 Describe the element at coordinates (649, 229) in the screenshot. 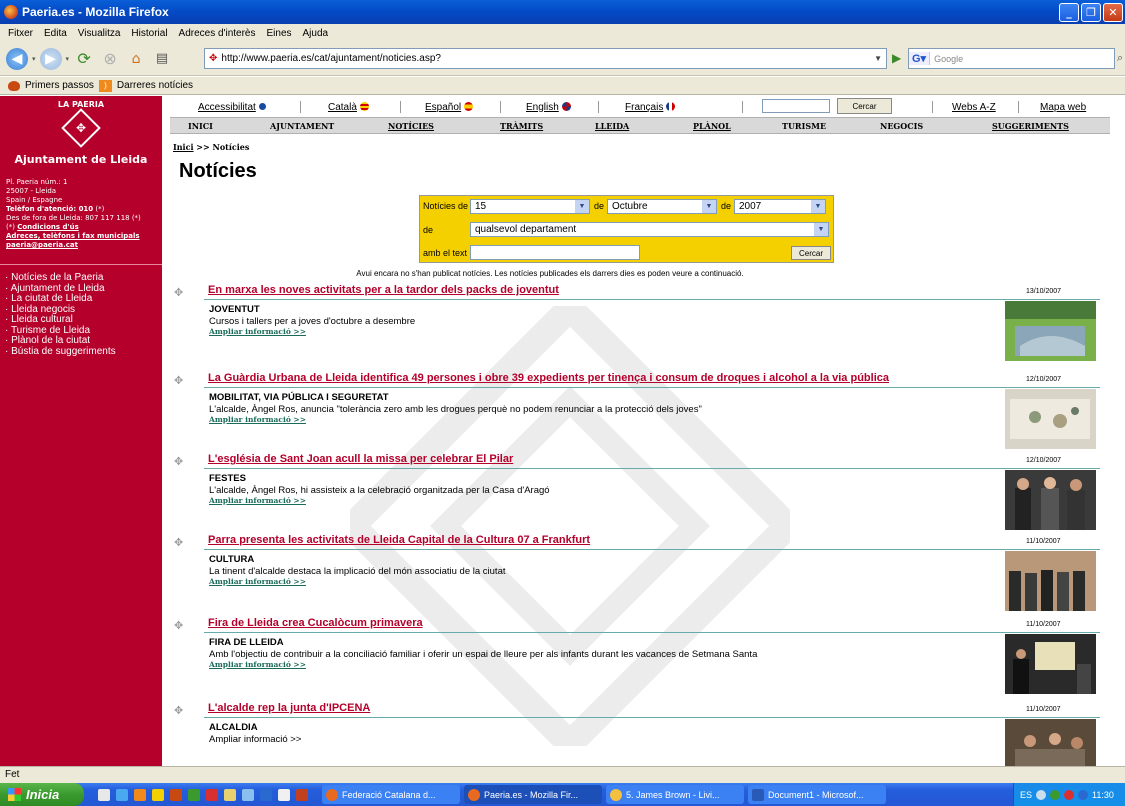

I see `department-select: qualsevol departament▼` at that location.